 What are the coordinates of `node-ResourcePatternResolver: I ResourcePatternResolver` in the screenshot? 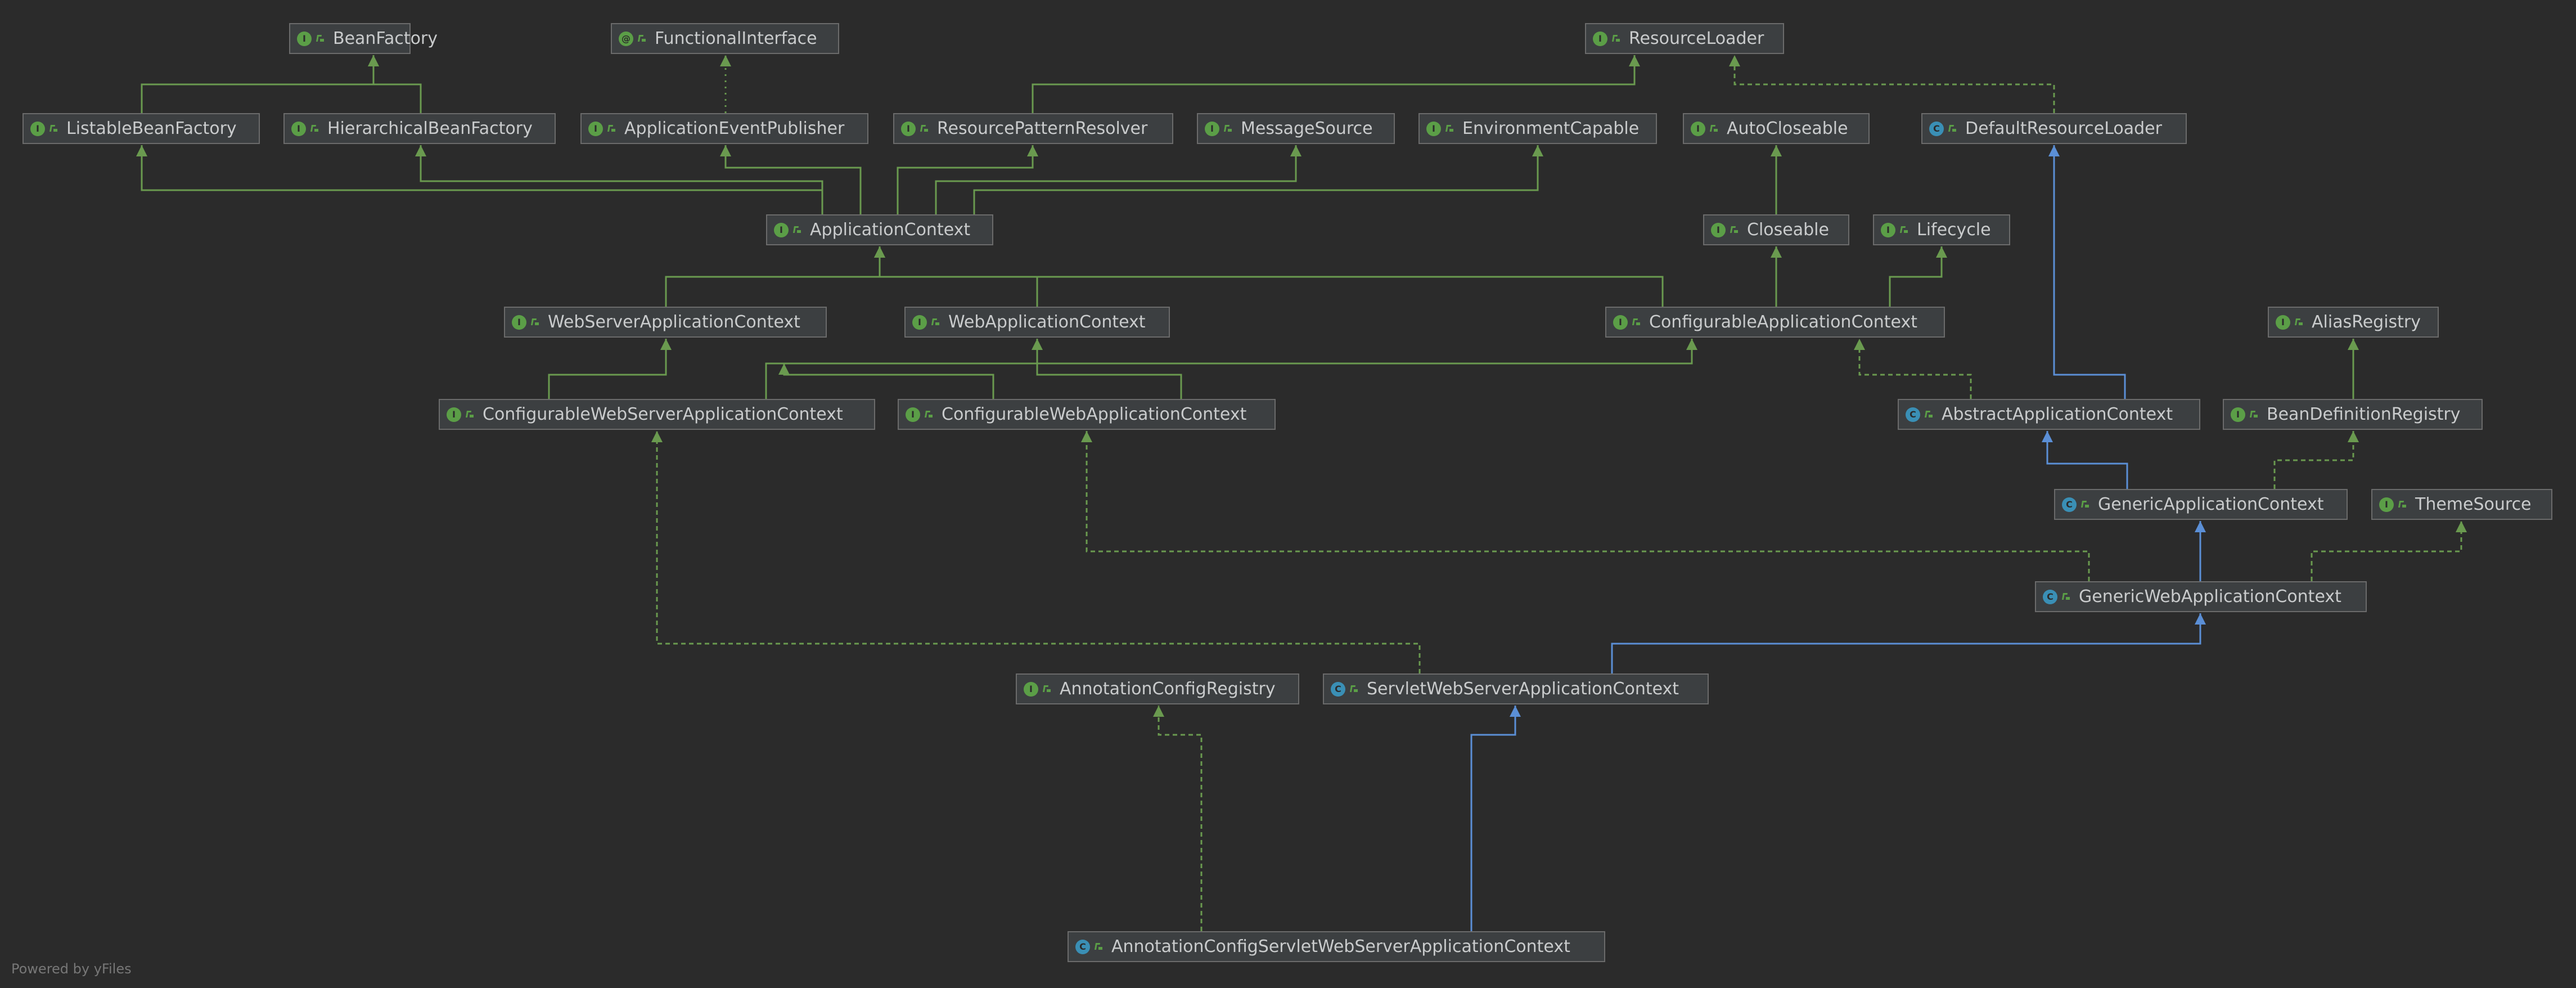 It's located at (1033, 128).